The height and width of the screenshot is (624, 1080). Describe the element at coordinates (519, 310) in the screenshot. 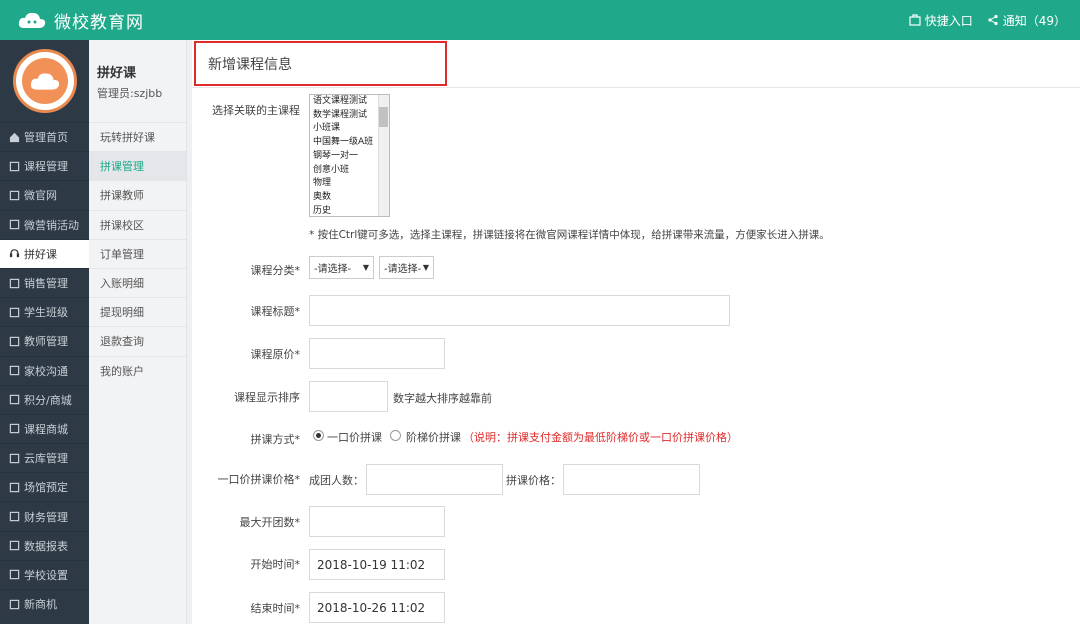

I see `course-title-input` at that location.